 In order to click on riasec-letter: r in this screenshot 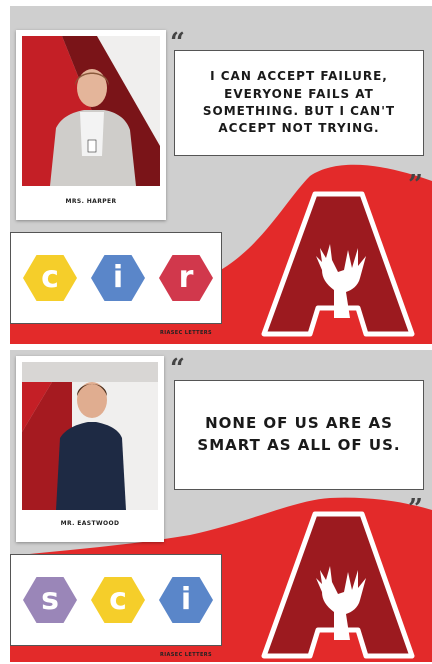, I will do `click(186, 277)`.